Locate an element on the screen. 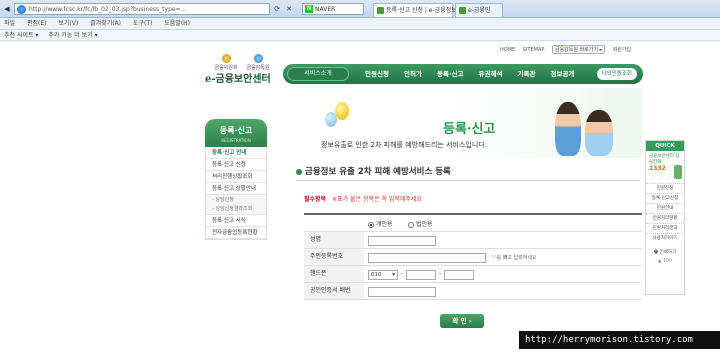 The width and height of the screenshot is (720, 359). menu-edit: 편집(E) is located at coordinates (37, 23).